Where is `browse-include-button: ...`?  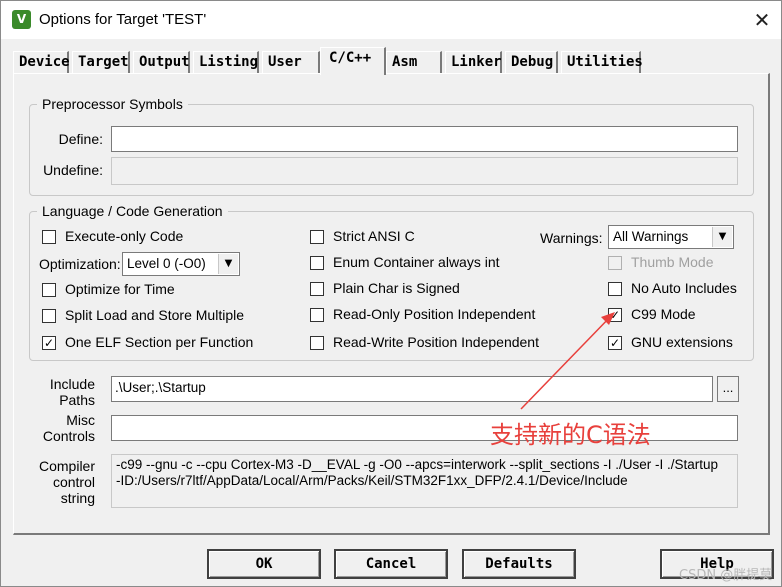
browse-include-button: ... is located at coordinates (728, 389).